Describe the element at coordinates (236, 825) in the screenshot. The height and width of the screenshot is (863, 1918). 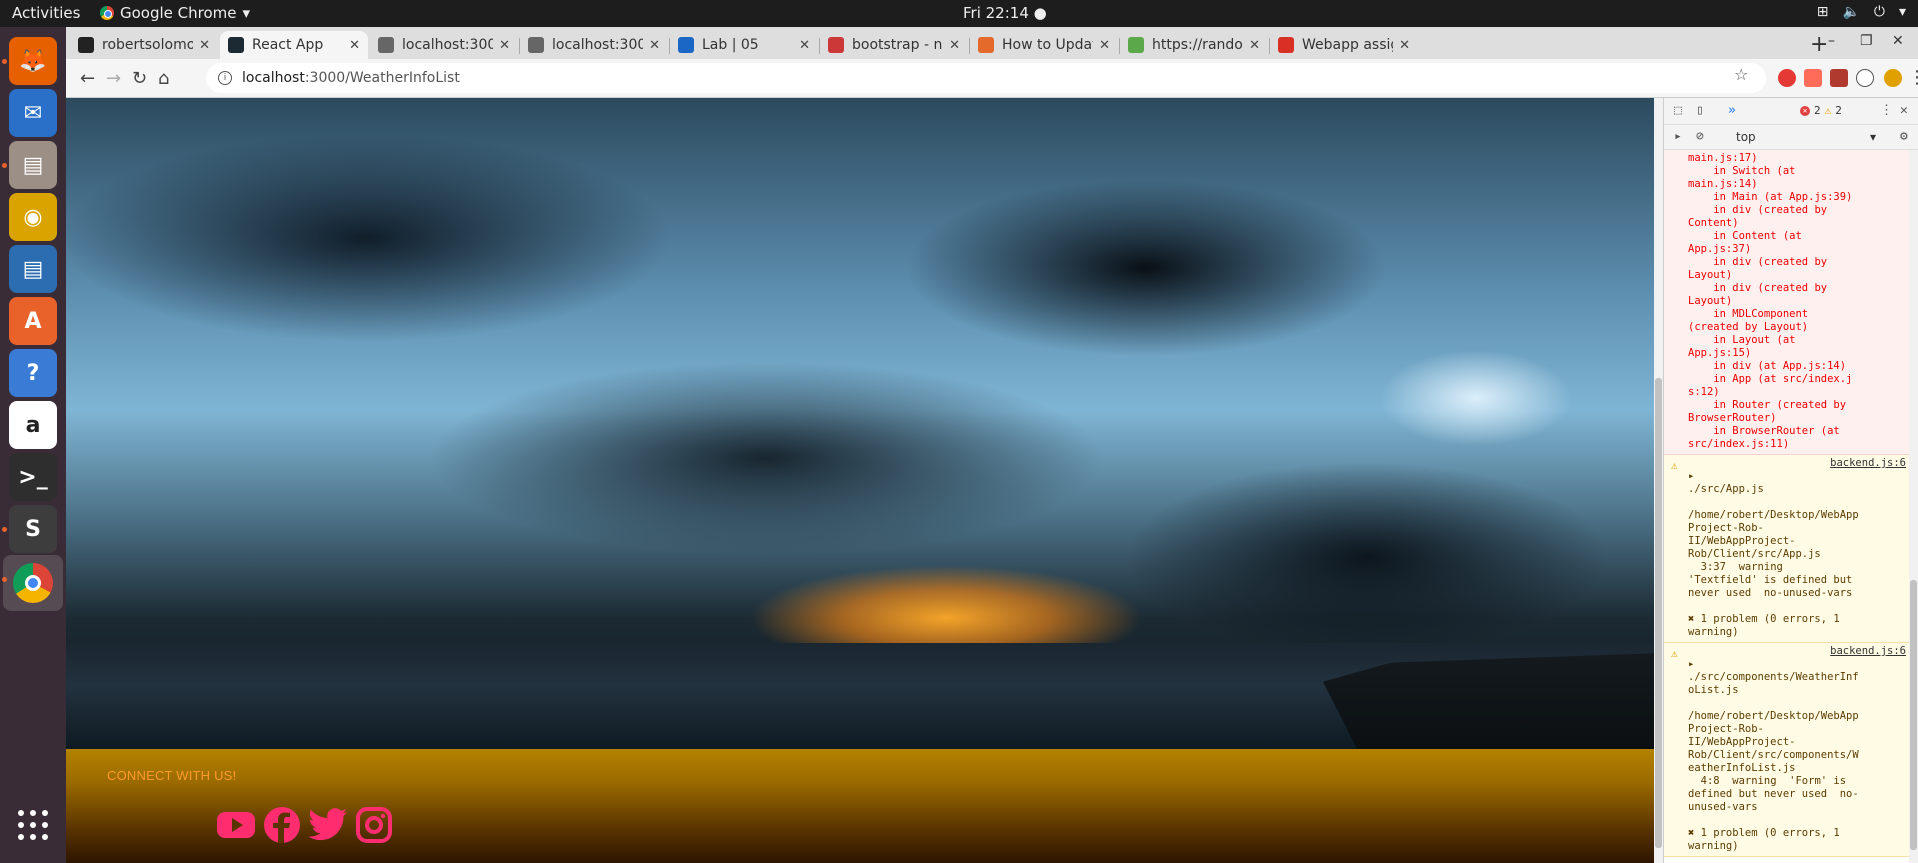
I see `youtube-icon` at that location.